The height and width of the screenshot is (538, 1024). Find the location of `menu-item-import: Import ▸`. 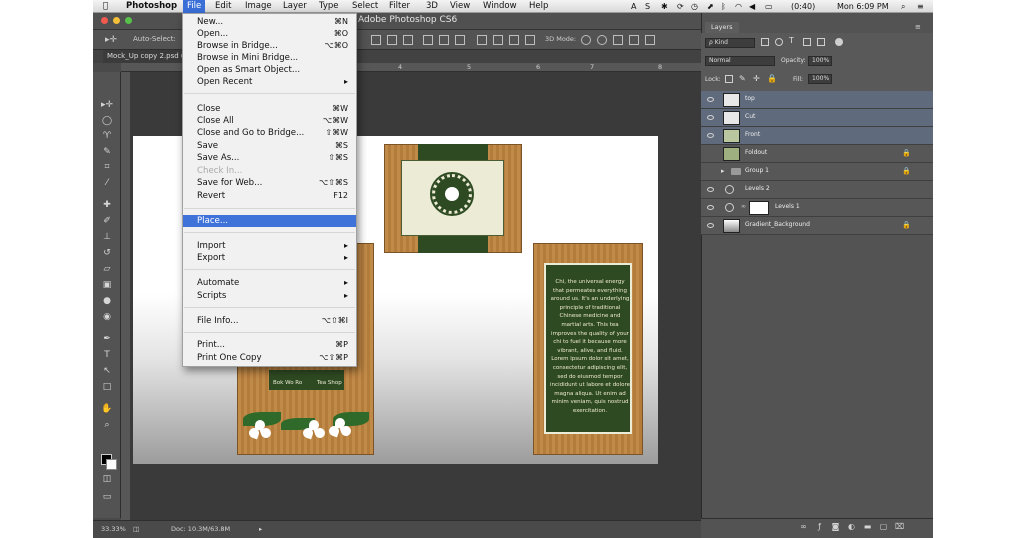

menu-item-import: Import ▸ is located at coordinates (269, 246).